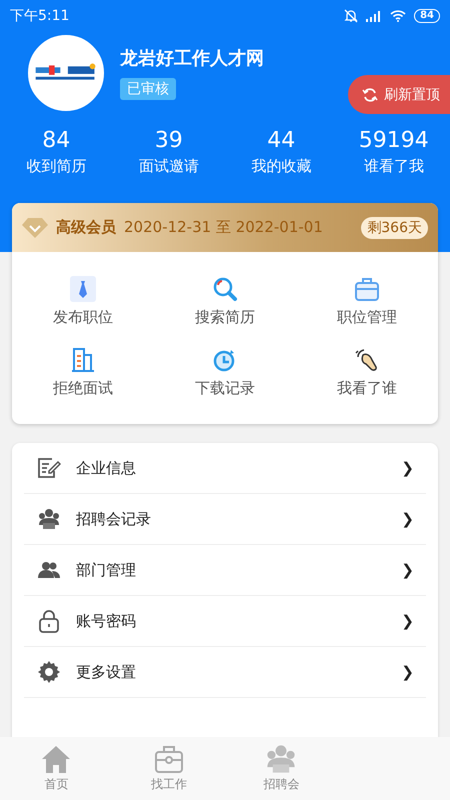 This screenshot has width=450, height=800. Describe the element at coordinates (225, 672) in the screenshot. I see `menu-item: 更多设置 ❯` at that location.